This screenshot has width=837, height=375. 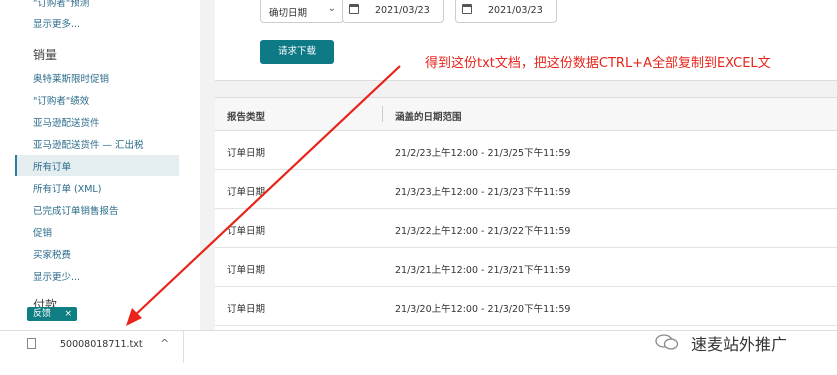 I want to click on download-divider, so click(x=183, y=347).